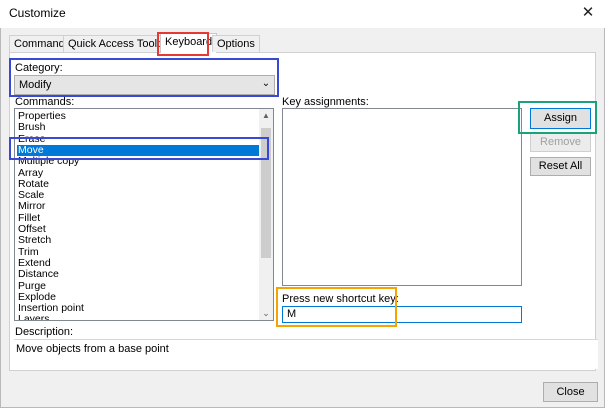  Describe the element at coordinates (302, 14) in the screenshot. I see `title-bar` at that location.